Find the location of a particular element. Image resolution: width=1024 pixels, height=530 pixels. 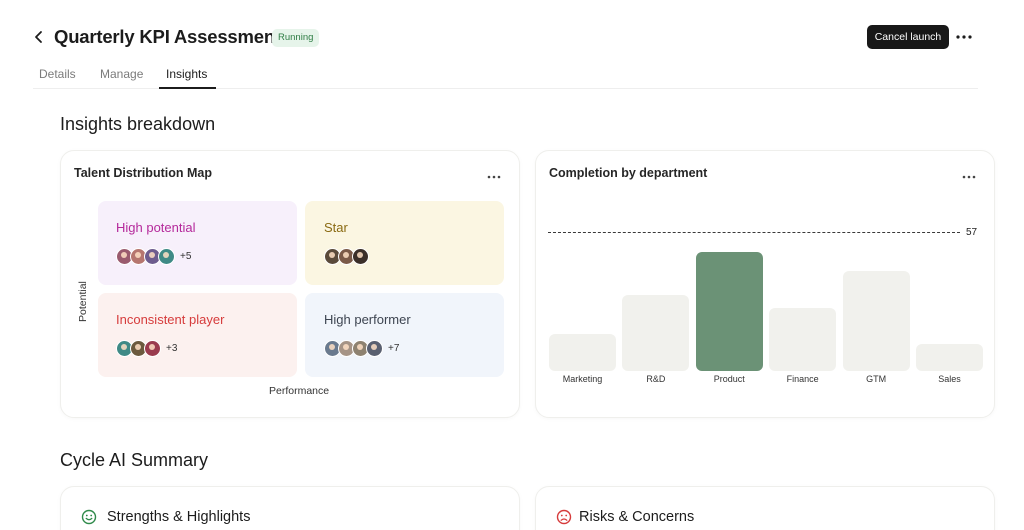

frown-icon is located at coordinates (564, 517).